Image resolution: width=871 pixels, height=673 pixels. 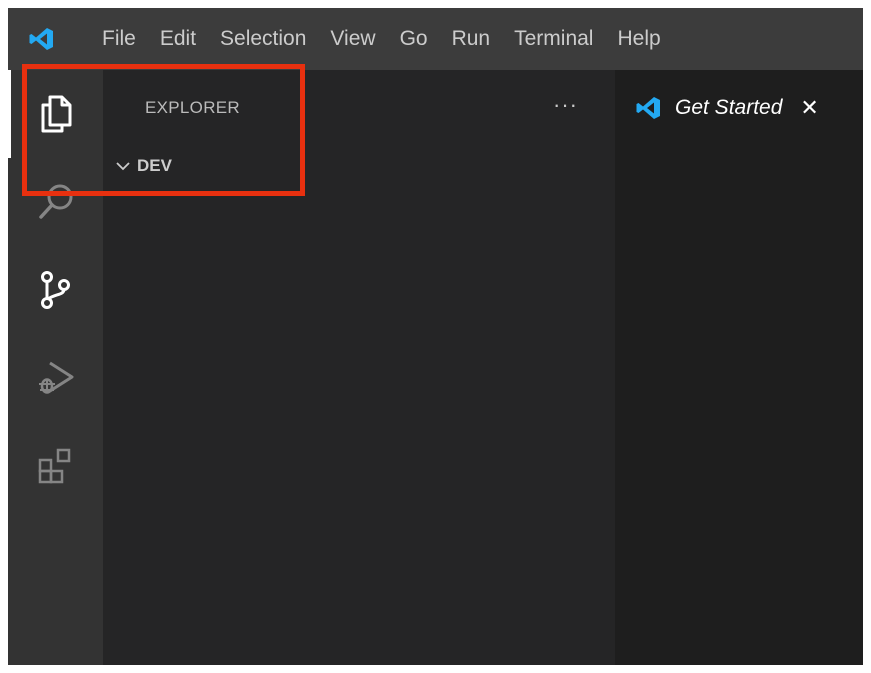 What do you see at coordinates (638, 39) in the screenshot?
I see `menu-help: Help` at bounding box center [638, 39].